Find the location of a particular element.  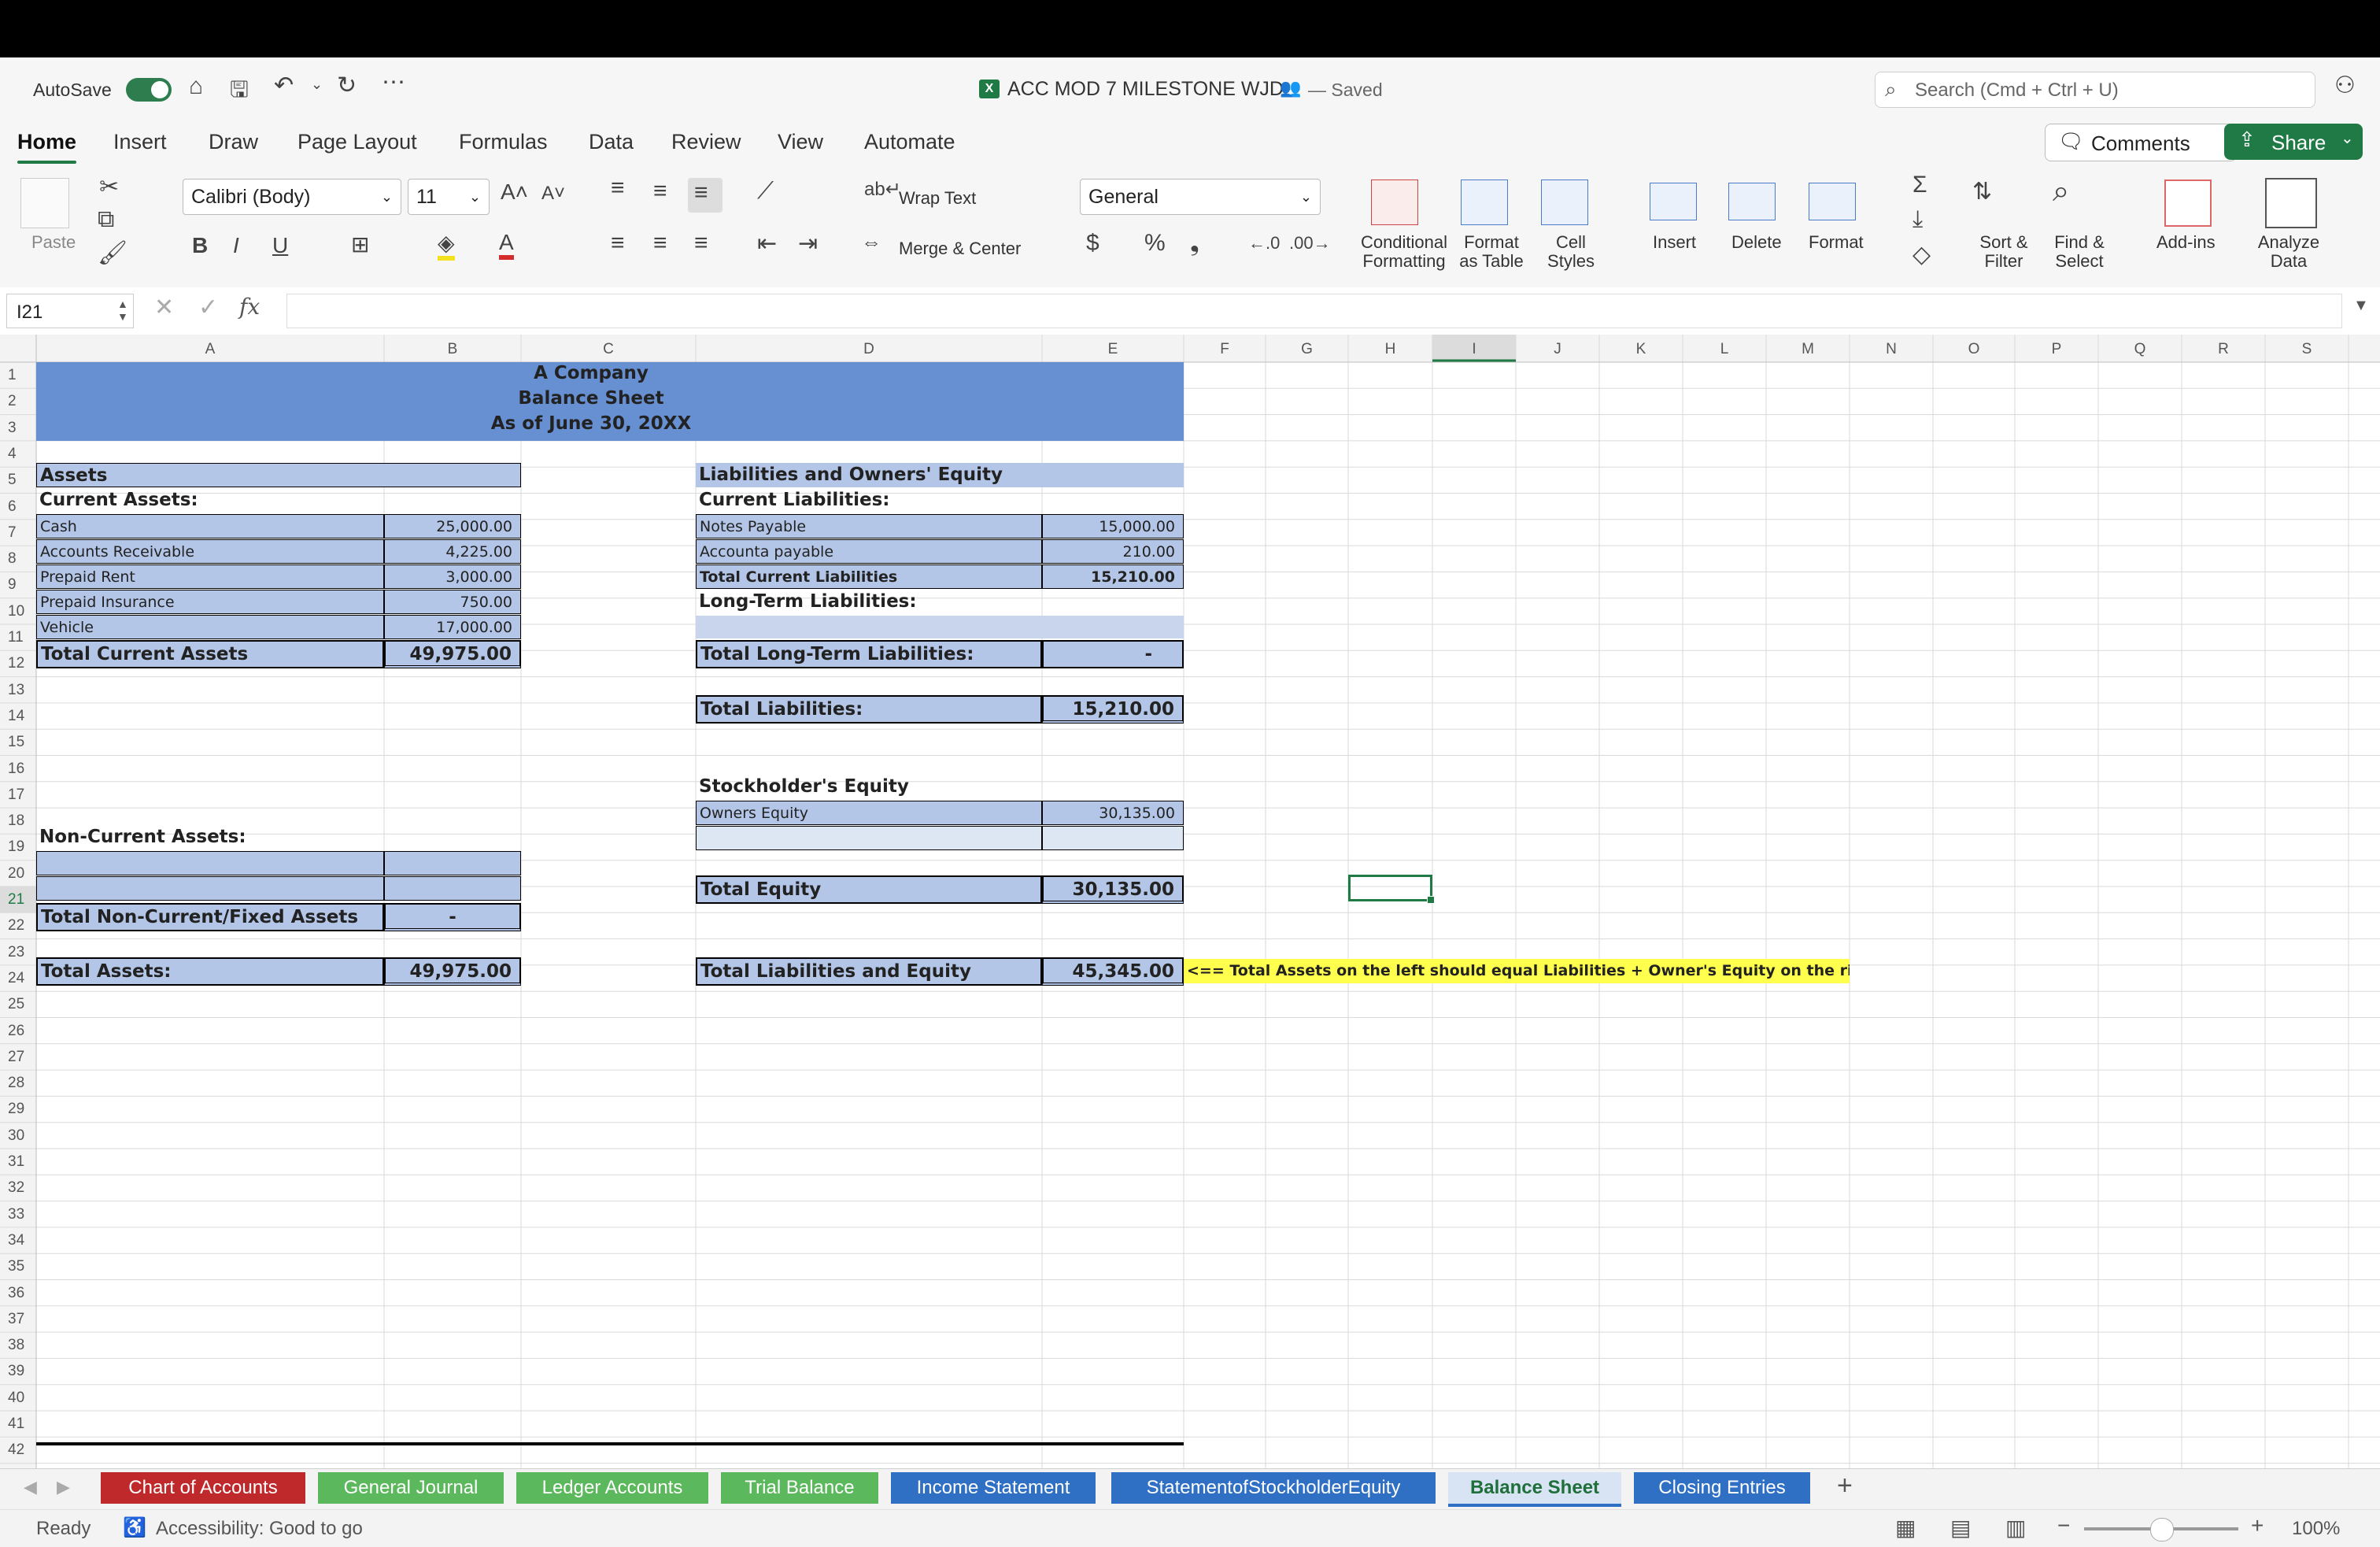

delete-cells-label: Delete is located at coordinates (1756, 242).